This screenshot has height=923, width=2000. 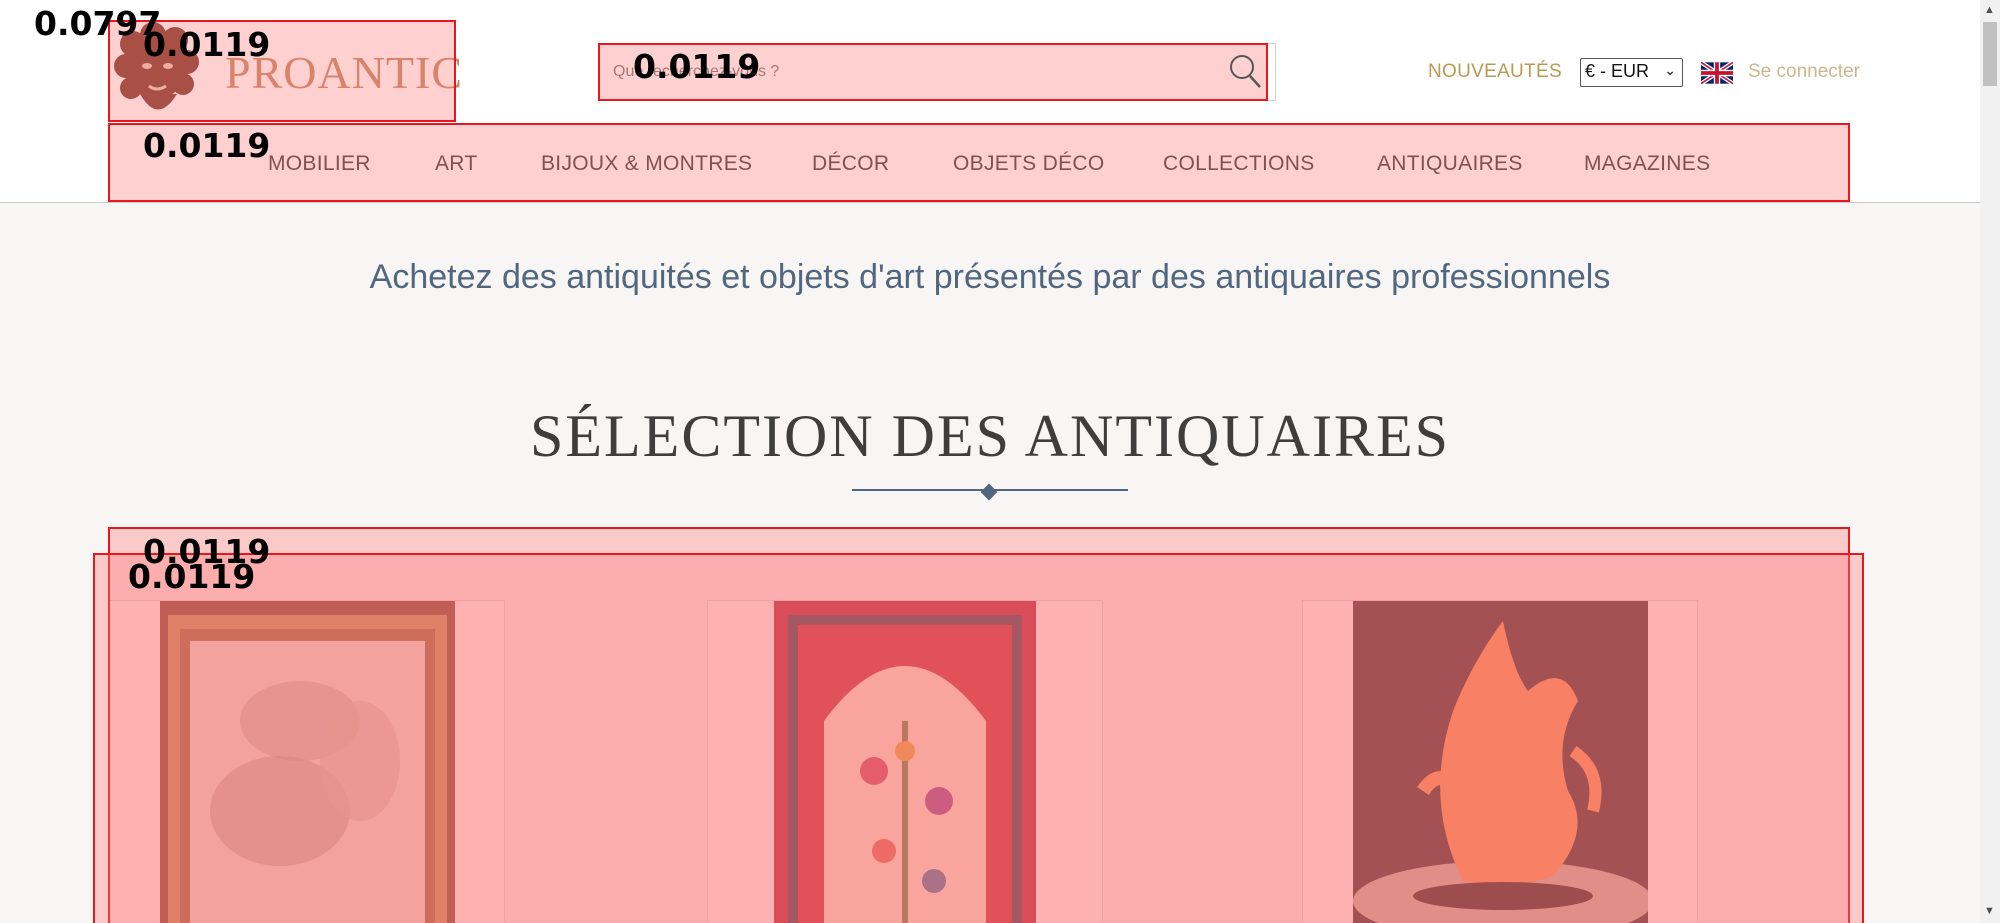 What do you see at coordinates (697, 66) in the screenshot?
I see `score-label-search: 0.0119` at bounding box center [697, 66].